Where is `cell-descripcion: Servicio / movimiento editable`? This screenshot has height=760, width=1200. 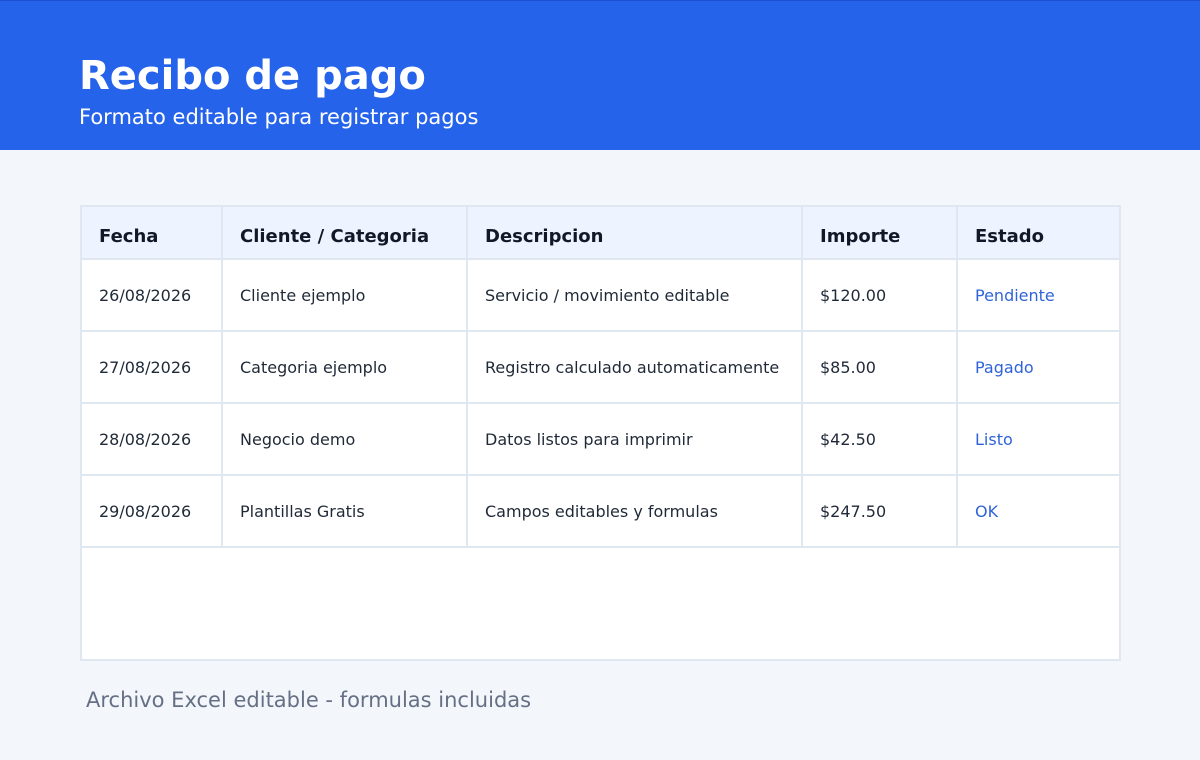 cell-descripcion: Servicio / movimiento editable is located at coordinates (634, 295).